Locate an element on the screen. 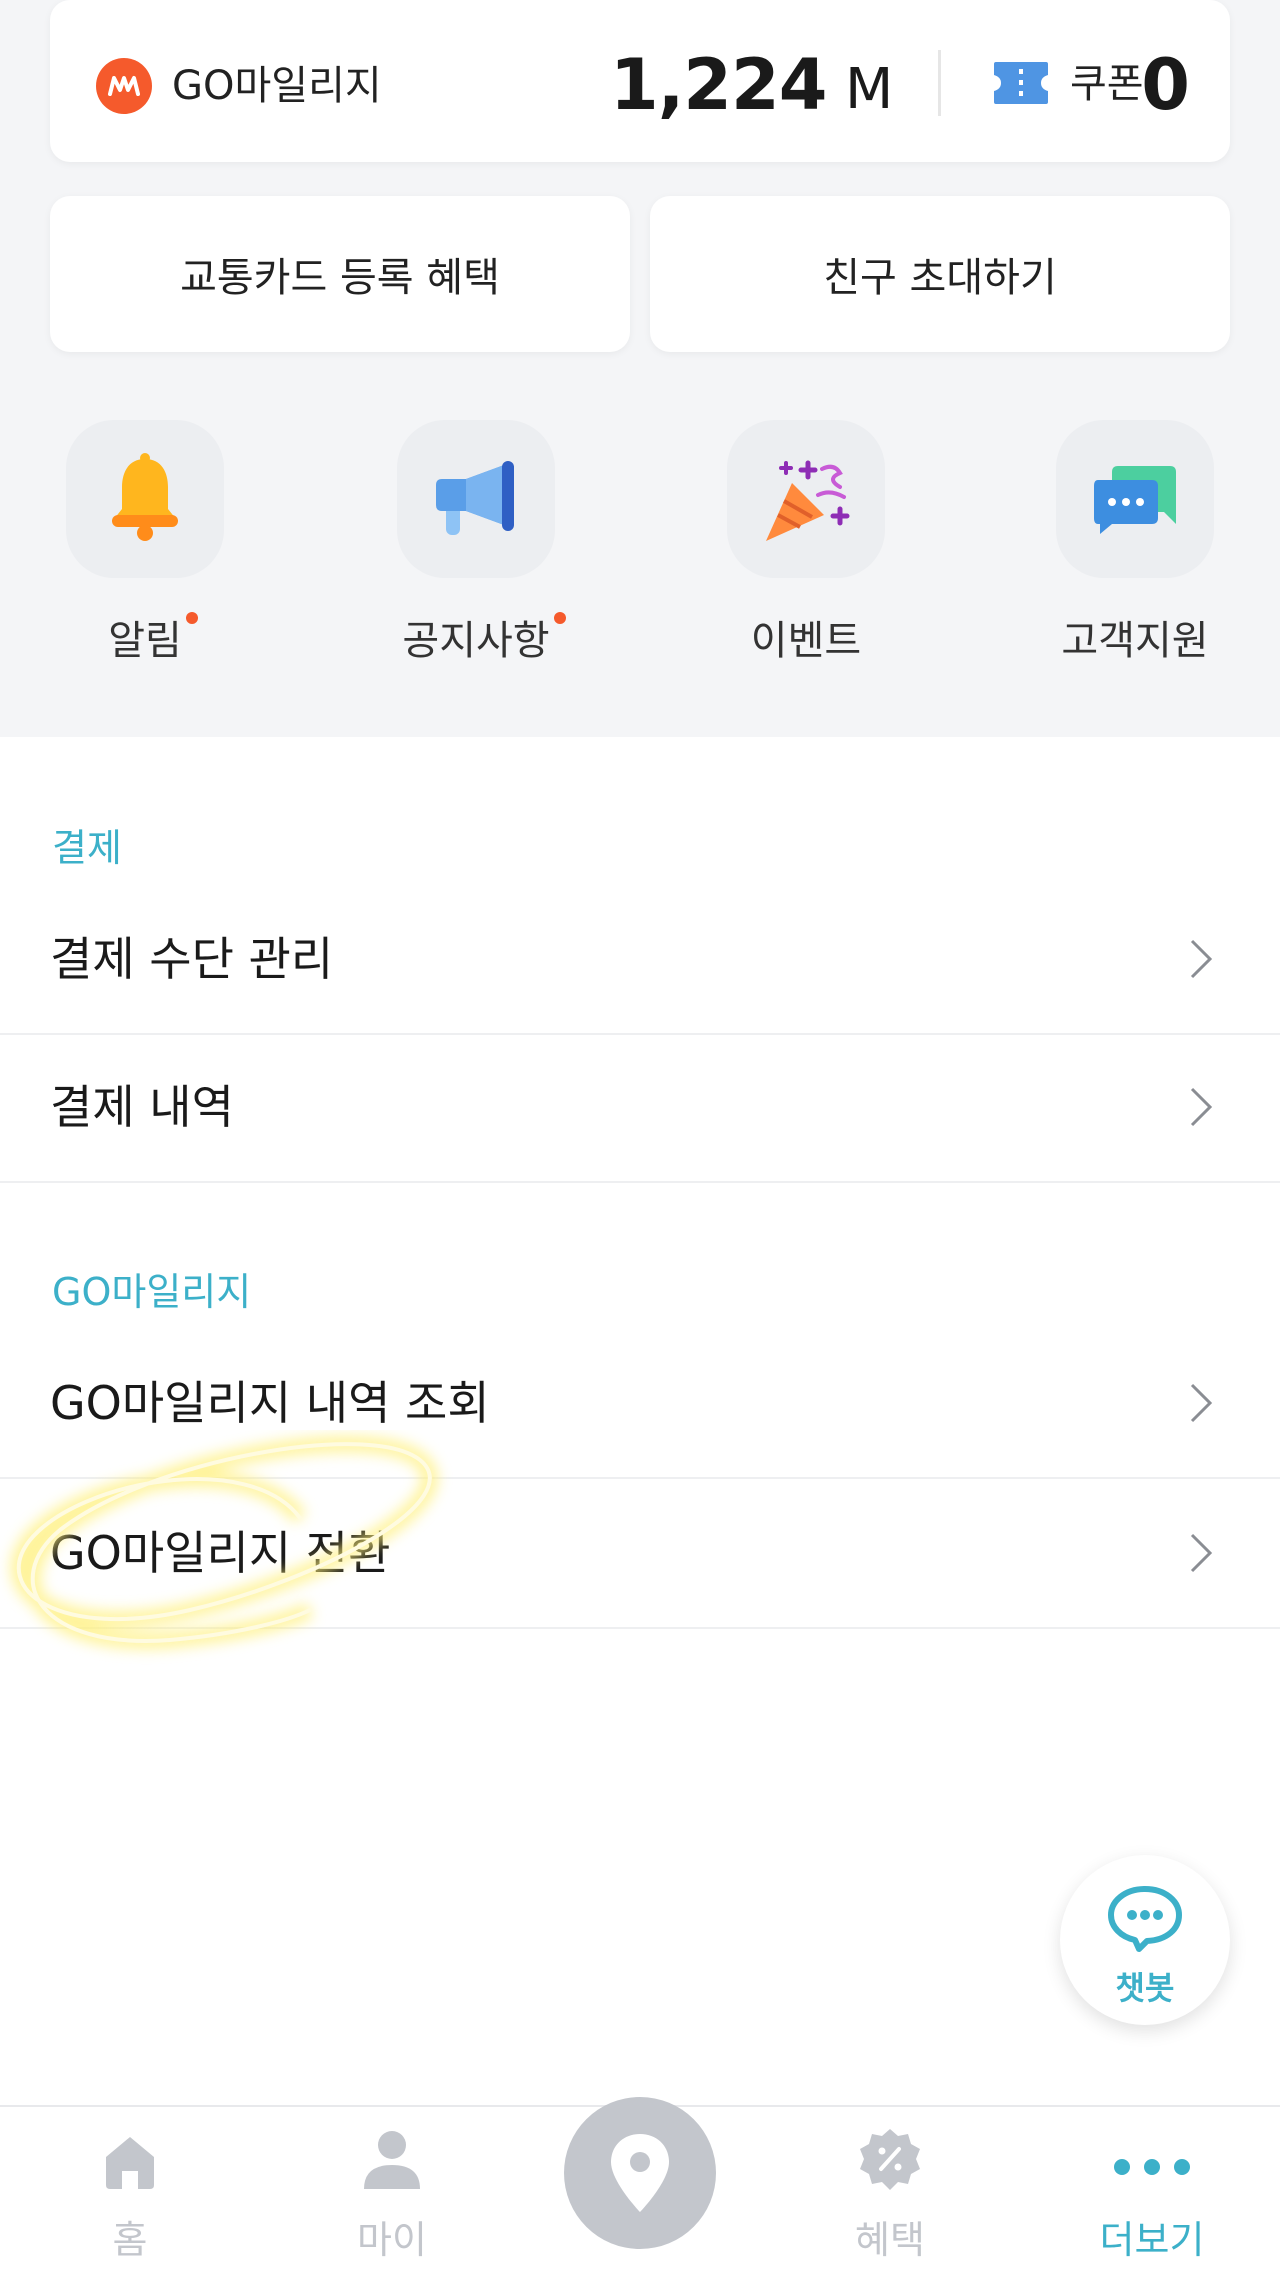 Image resolution: width=1280 pixels, height=2277 pixels. shortcut-label: 이벤트 is located at coordinates (806, 641).